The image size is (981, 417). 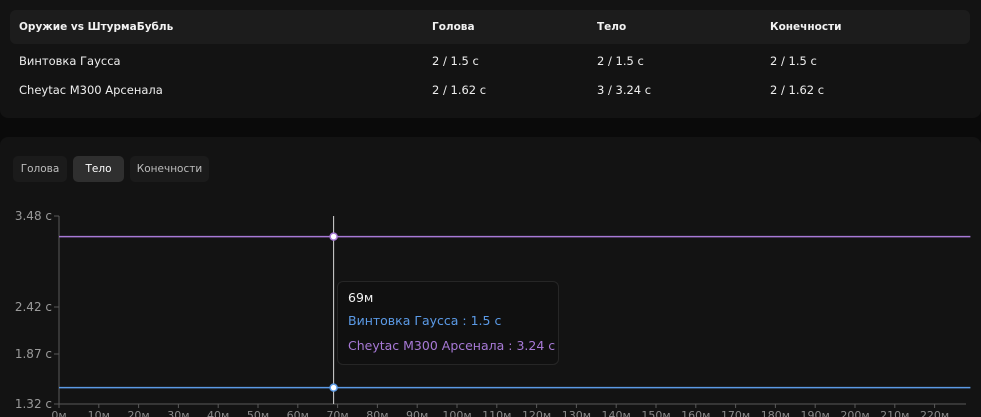 What do you see at coordinates (138, 413) in the screenshot?
I see `x-tick-label: 20м` at bounding box center [138, 413].